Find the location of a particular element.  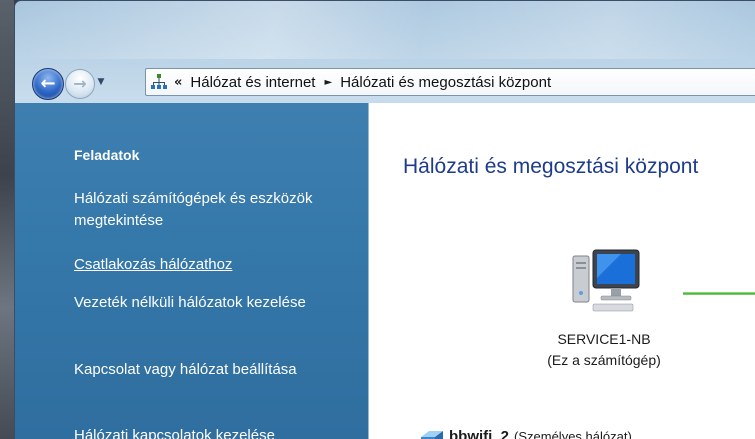

back-button: ← is located at coordinates (48, 84).